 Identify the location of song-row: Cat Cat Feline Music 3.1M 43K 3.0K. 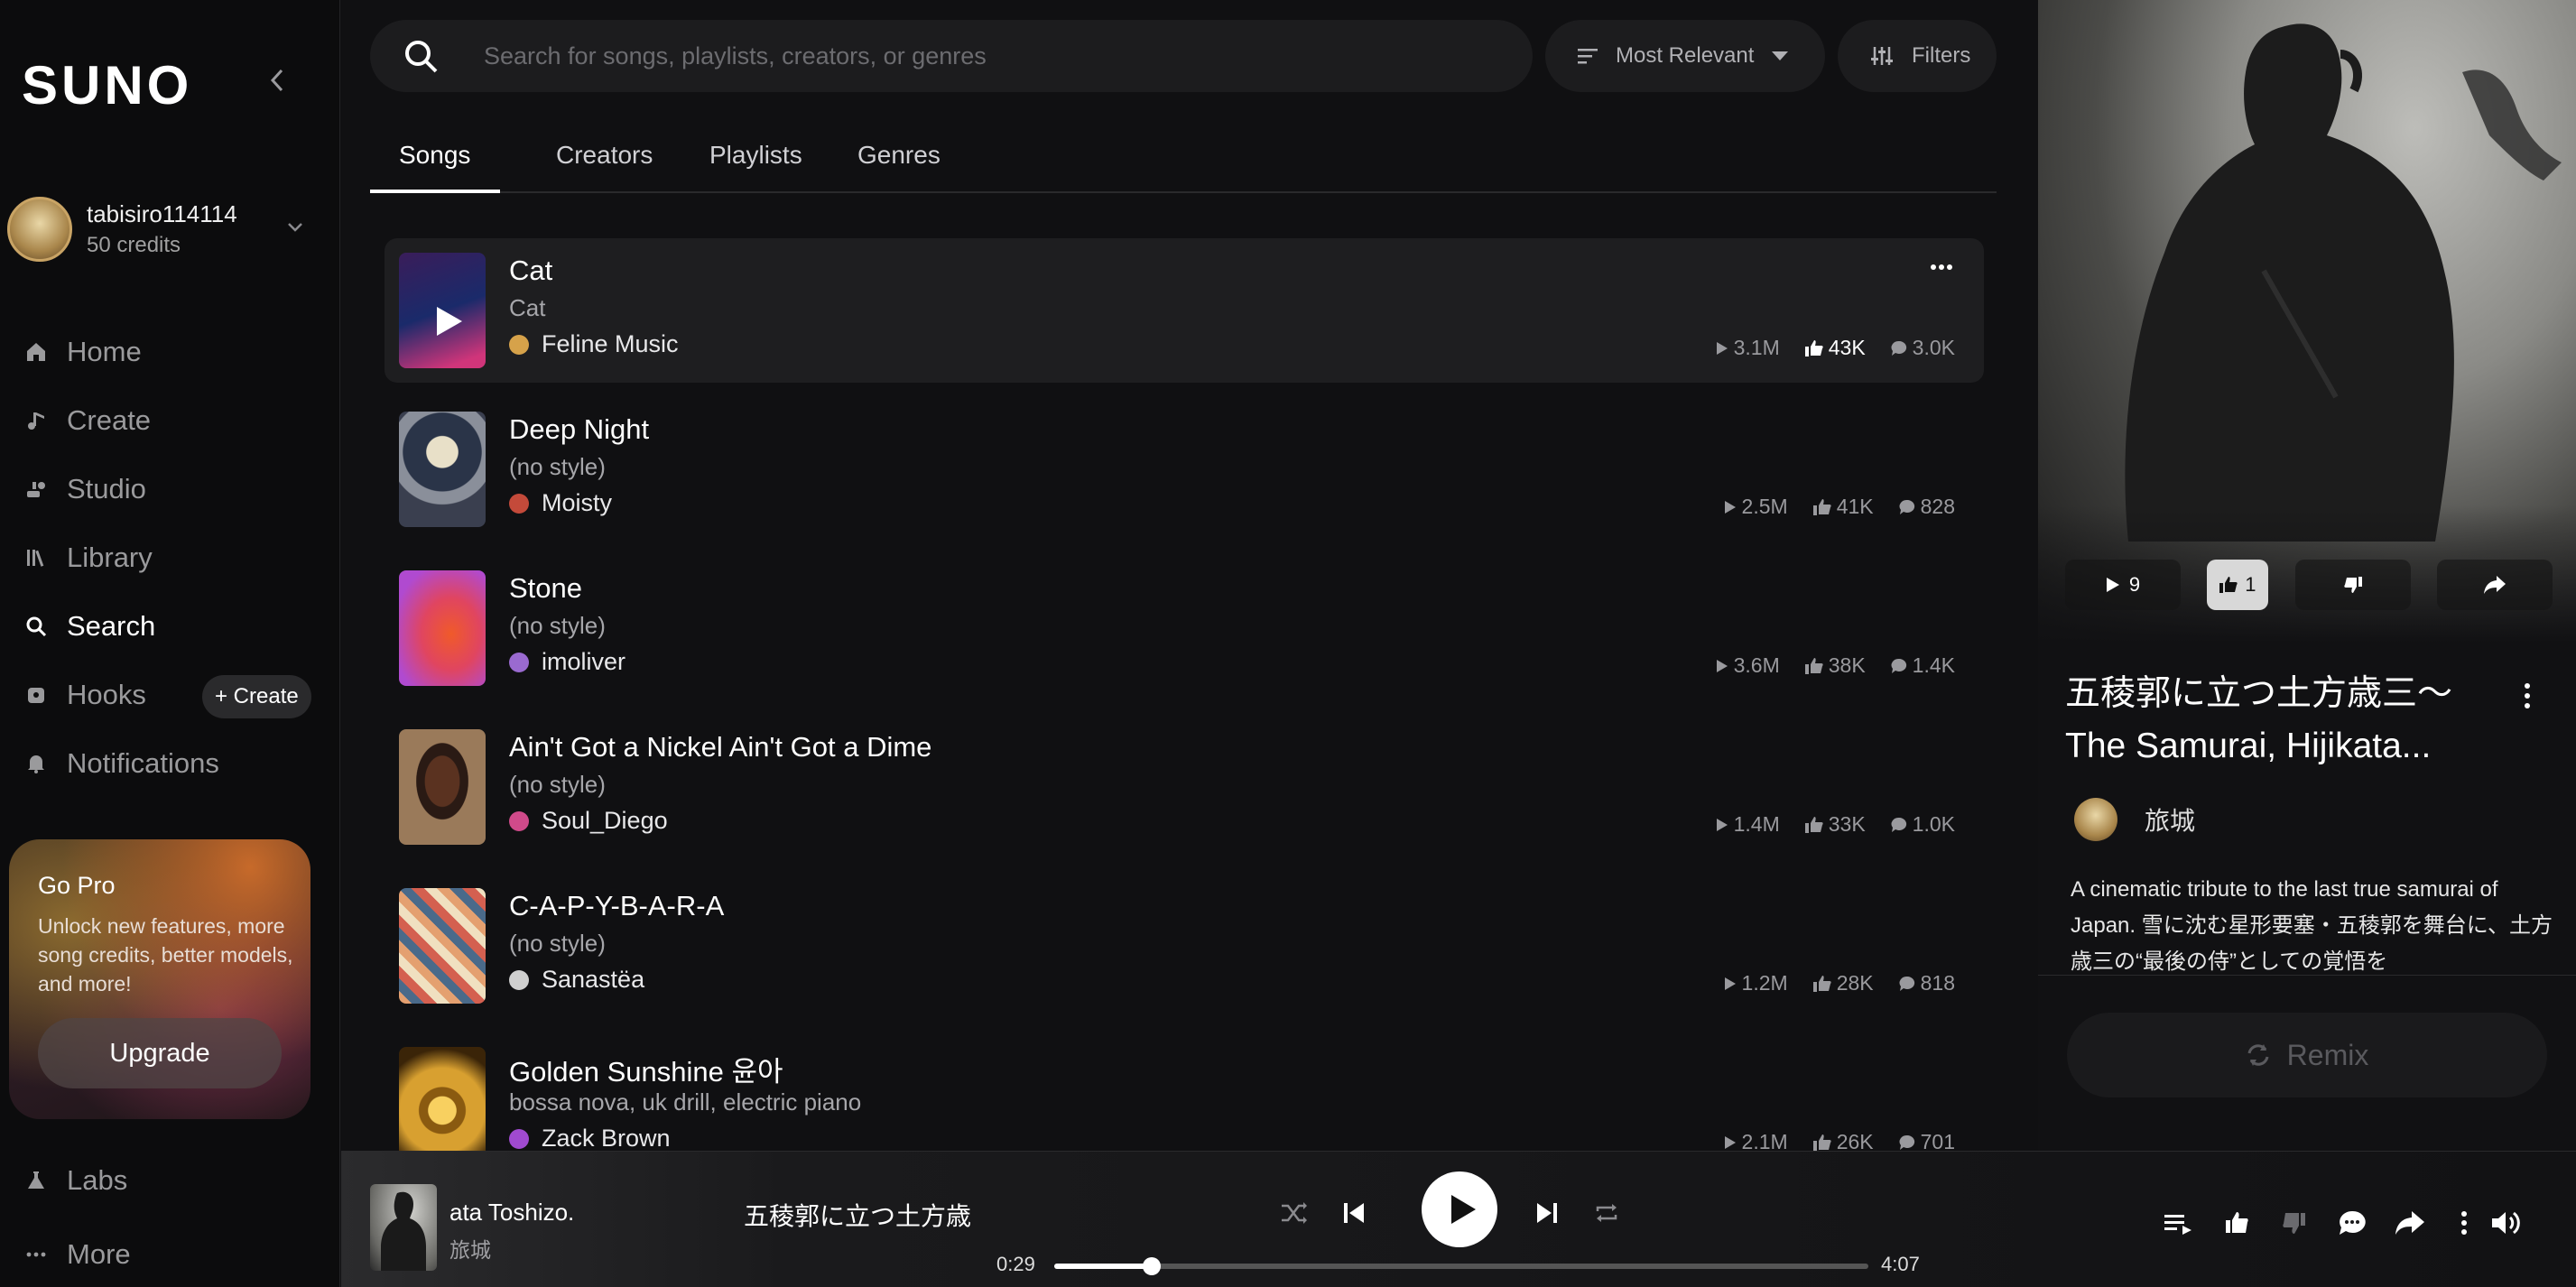
(1184, 310).